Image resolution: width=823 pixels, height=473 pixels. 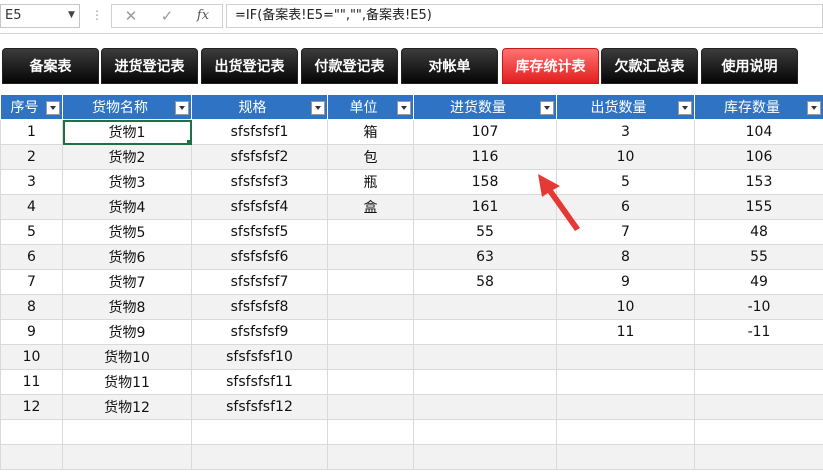 I want to click on chevron-down-icon: ▼, so click(x=71, y=15).